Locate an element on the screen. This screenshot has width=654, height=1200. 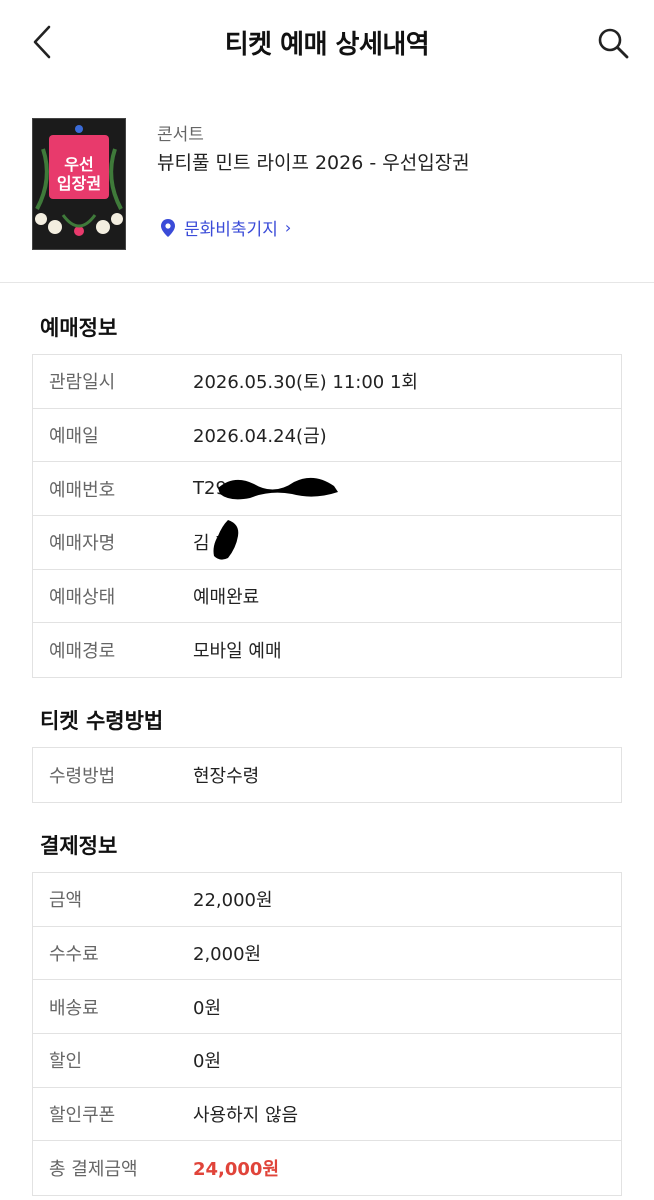
row-value: 모바일 예매 is located at coordinates (237, 652).